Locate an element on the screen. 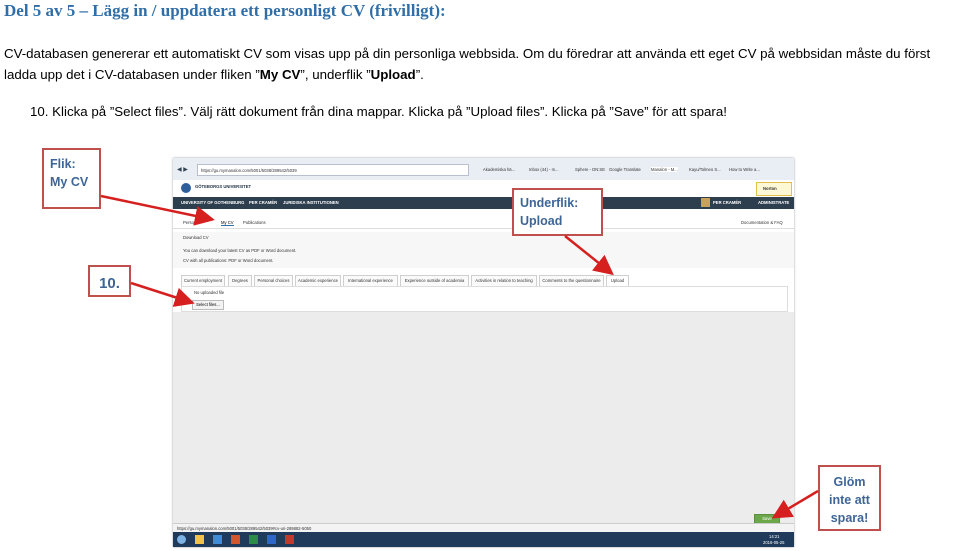  arrow-to-my-cv is located at coordinates (157, 210).